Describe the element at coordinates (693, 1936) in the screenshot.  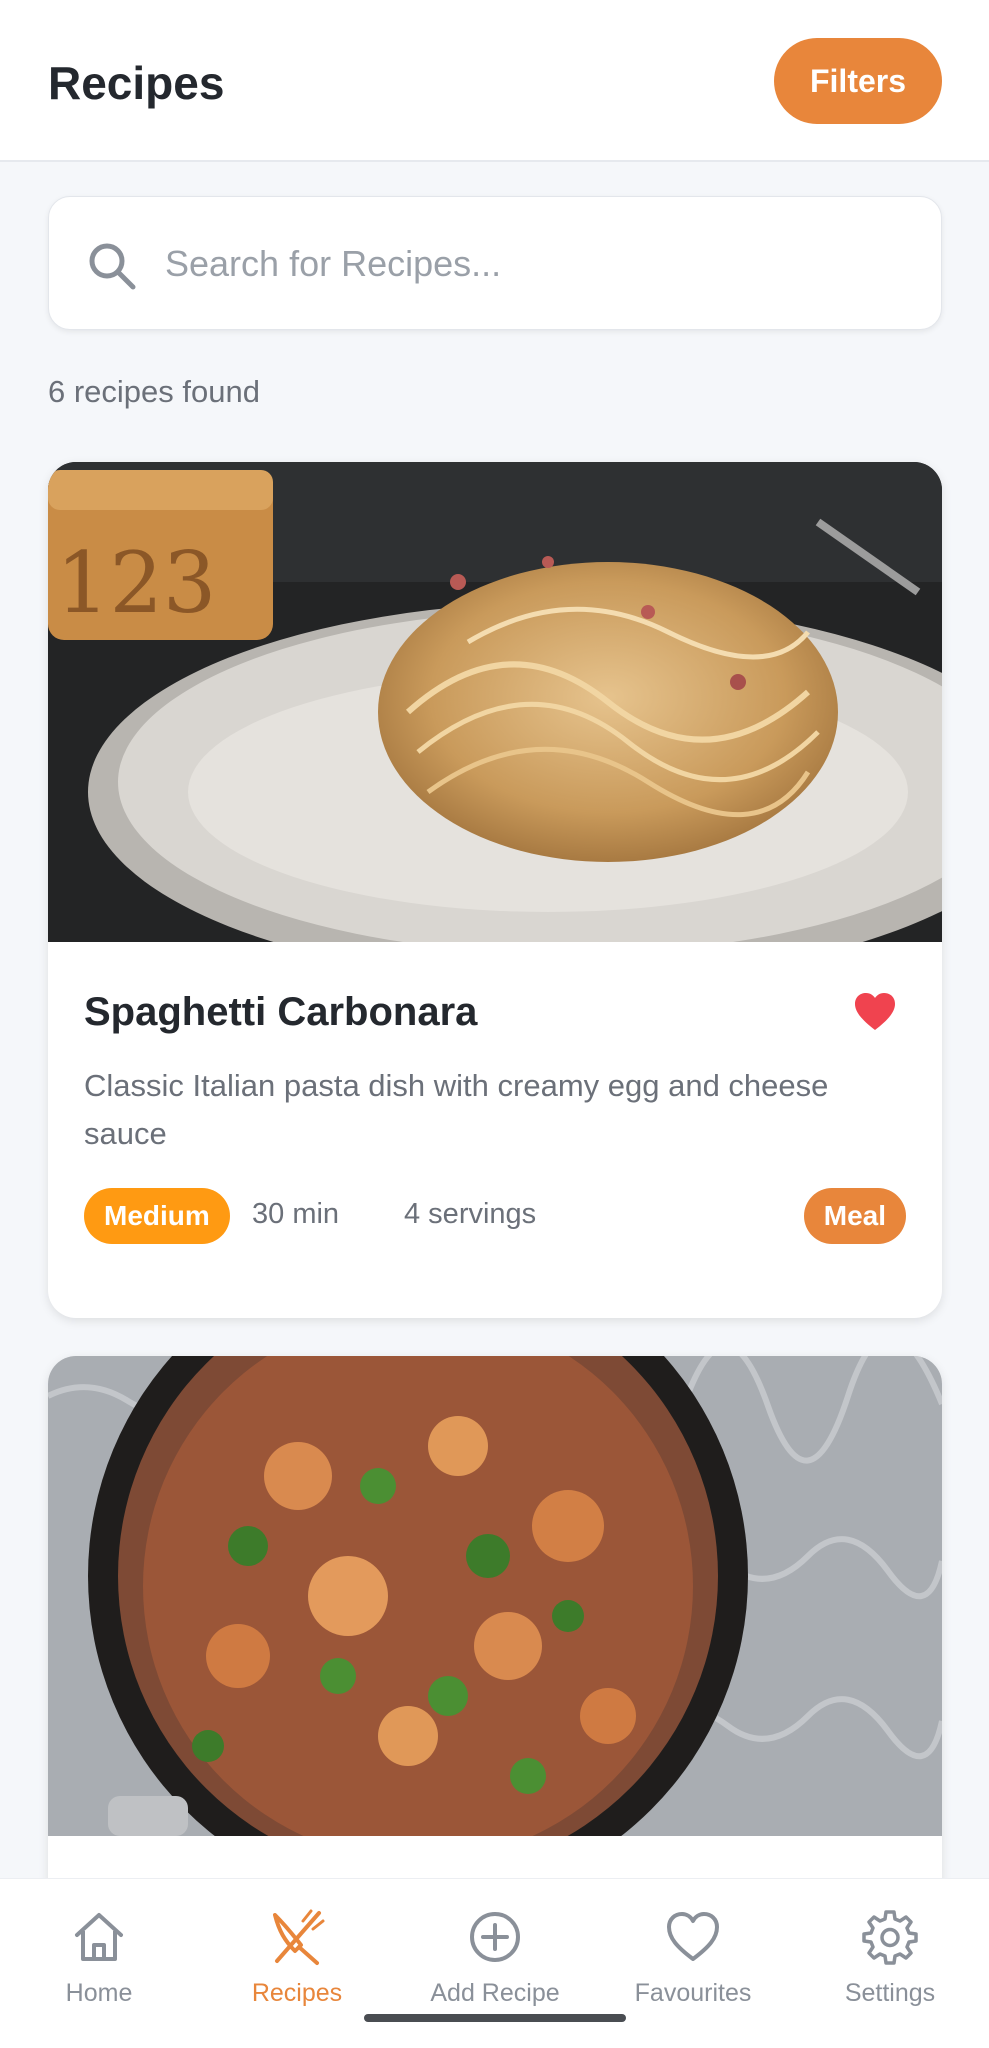
I see `heart-outline-icon` at that location.